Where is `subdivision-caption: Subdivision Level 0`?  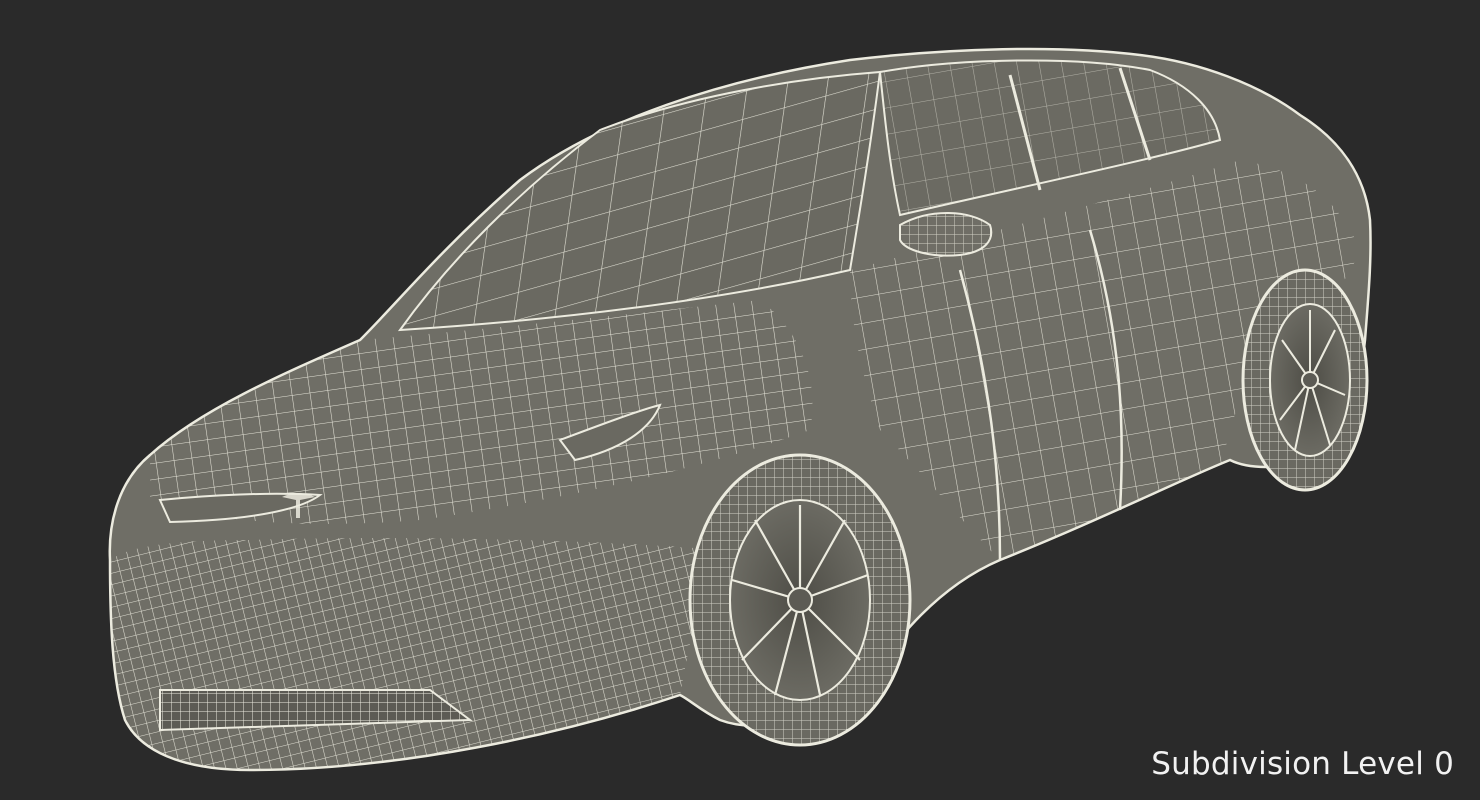 subdivision-caption: Subdivision Level 0 is located at coordinates (1302, 764).